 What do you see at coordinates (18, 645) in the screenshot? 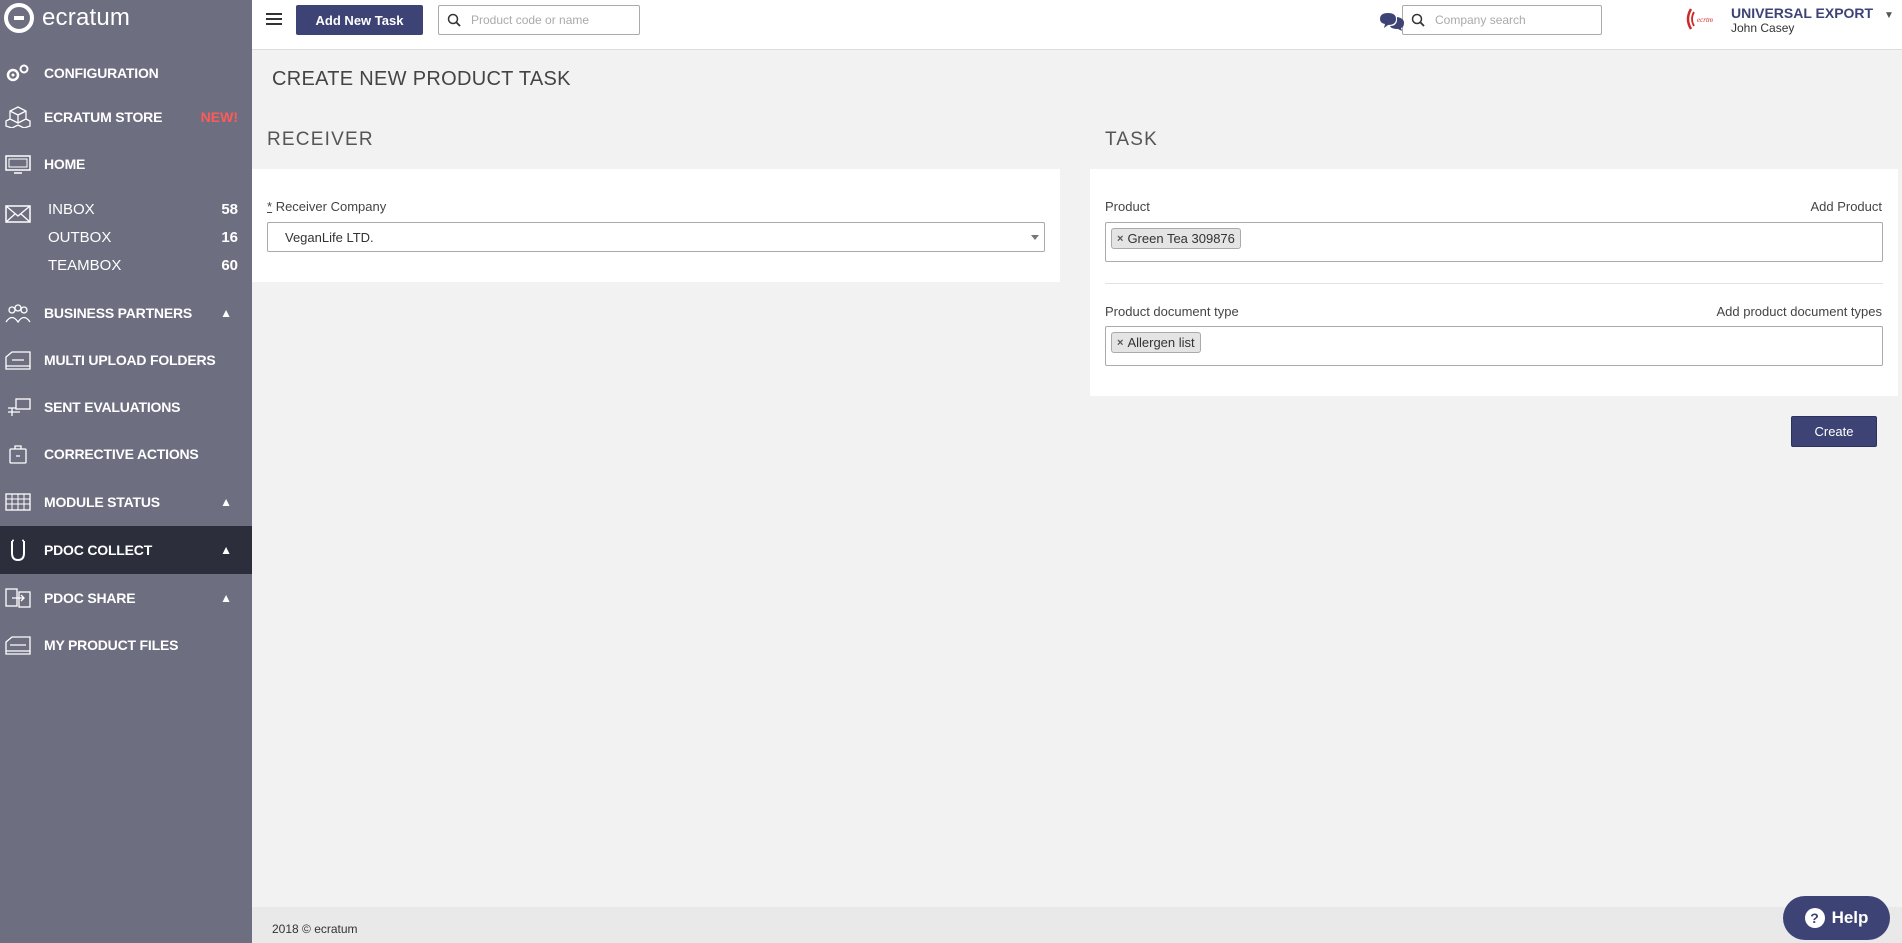
I see `files-icon` at bounding box center [18, 645].